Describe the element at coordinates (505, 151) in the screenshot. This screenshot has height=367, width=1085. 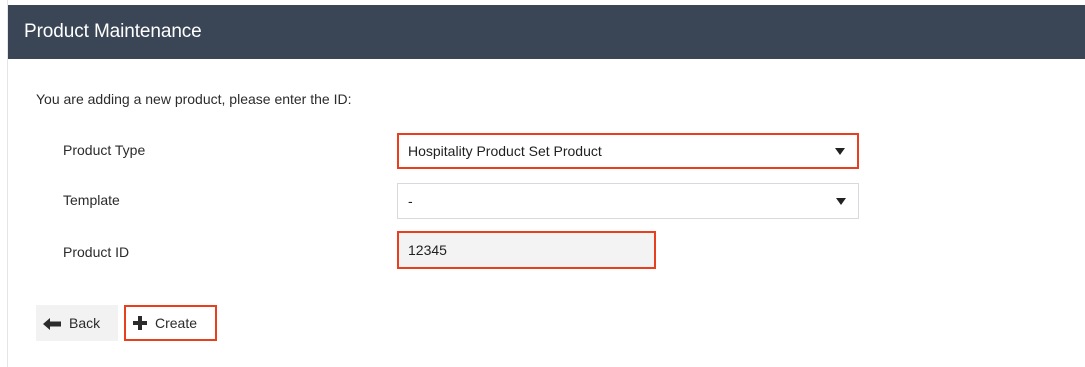
I see `product-type-value: Hospitality Product Set Product` at that location.